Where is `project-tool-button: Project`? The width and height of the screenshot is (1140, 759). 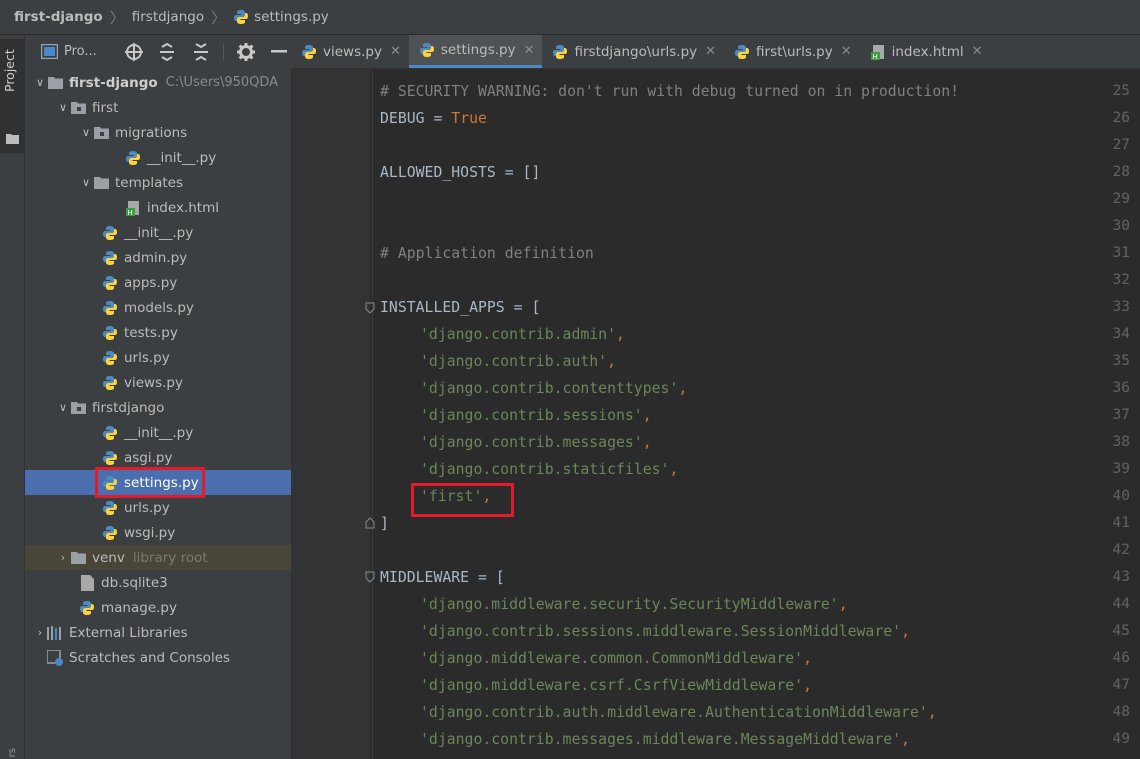
project-tool-button: Project is located at coordinates (12, 96).